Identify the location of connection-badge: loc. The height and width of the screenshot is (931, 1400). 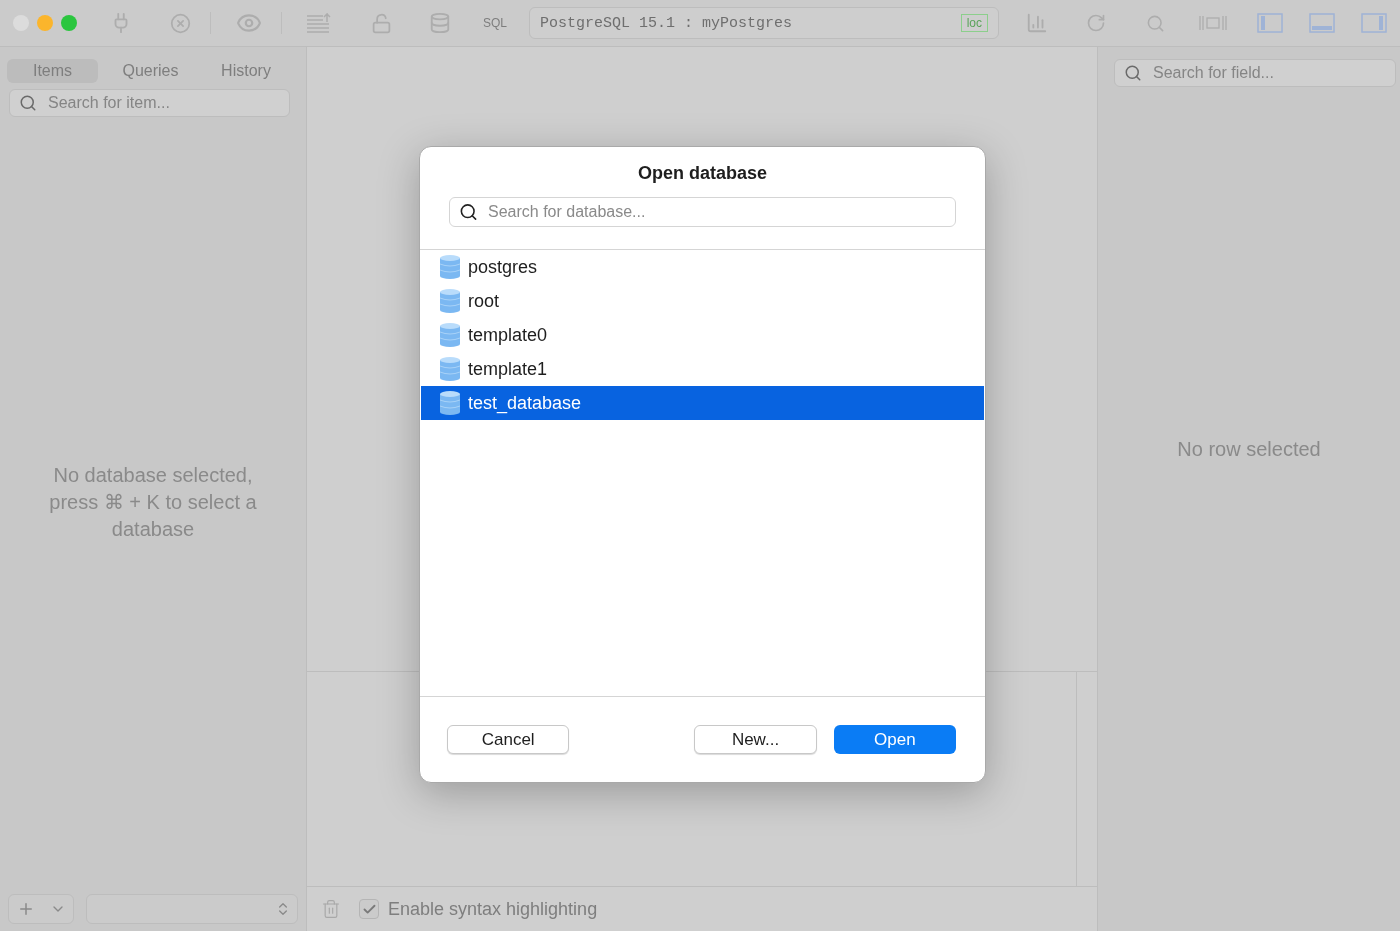
(974, 23).